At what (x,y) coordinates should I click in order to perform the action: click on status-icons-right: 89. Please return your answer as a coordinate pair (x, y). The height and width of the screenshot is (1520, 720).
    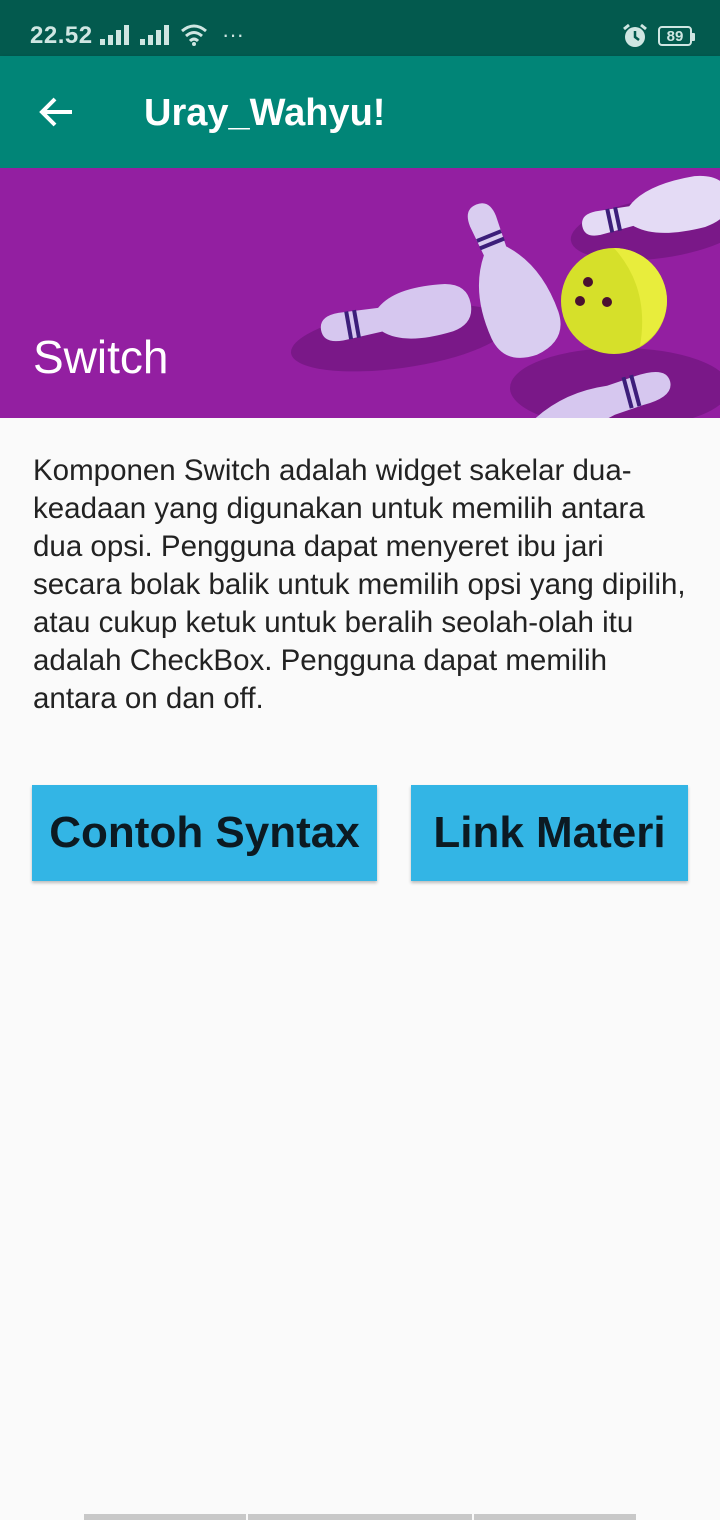
    Looking at the image, I should click on (658, 36).